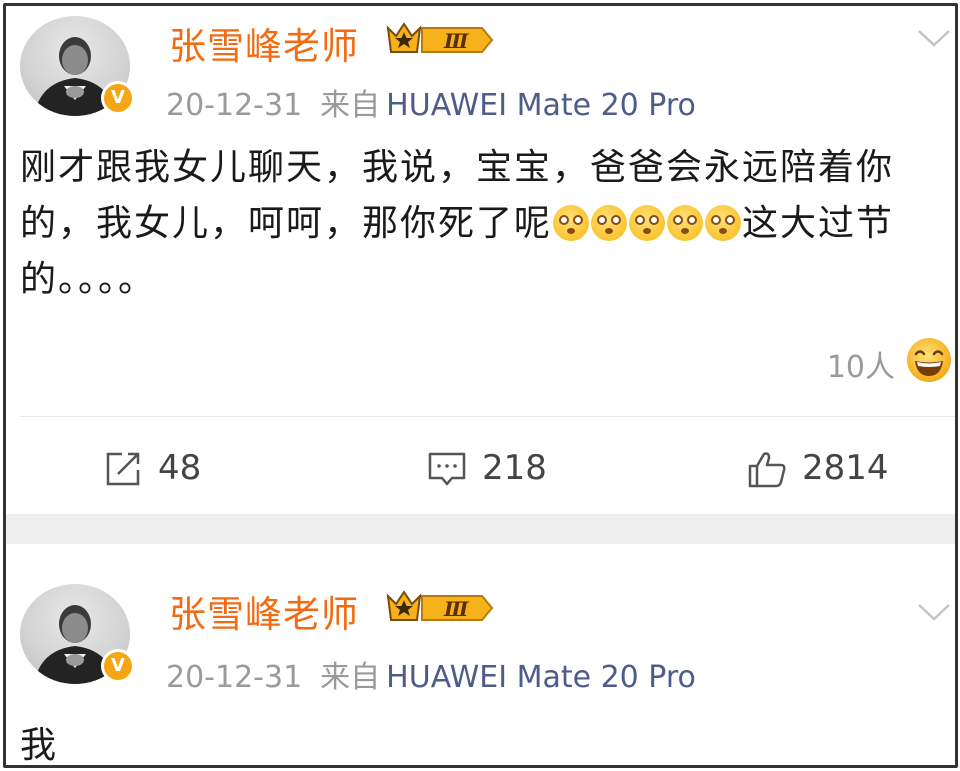 The width and height of the screenshot is (960, 771). What do you see at coordinates (929, 360) in the screenshot?
I see `laughing-face-icon` at bounding box center [929, 360].